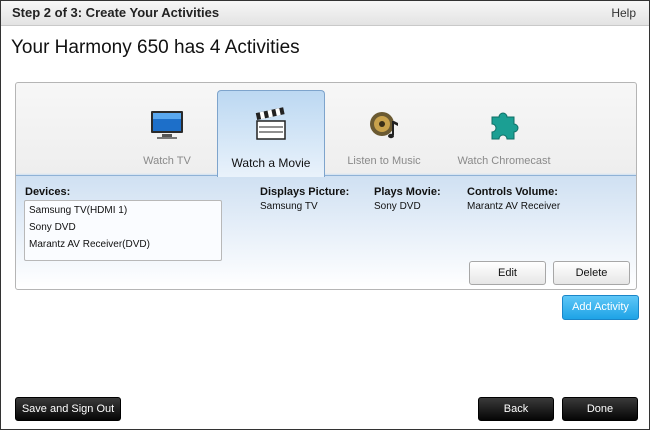 The height and width of the screenshot is (430, 650). What do you see at coordinates (623, 13) in the screenshot?
I see `help-link: Help` at bounding box center [623, 13].